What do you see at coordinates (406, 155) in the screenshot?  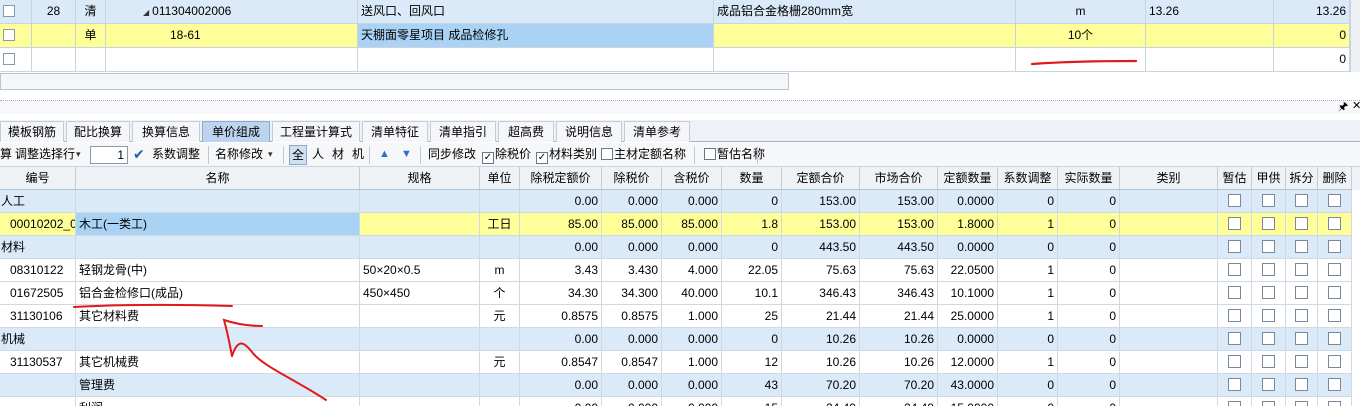 I see `arrow-down-icon: ▼` at bounding box center [406, 155].